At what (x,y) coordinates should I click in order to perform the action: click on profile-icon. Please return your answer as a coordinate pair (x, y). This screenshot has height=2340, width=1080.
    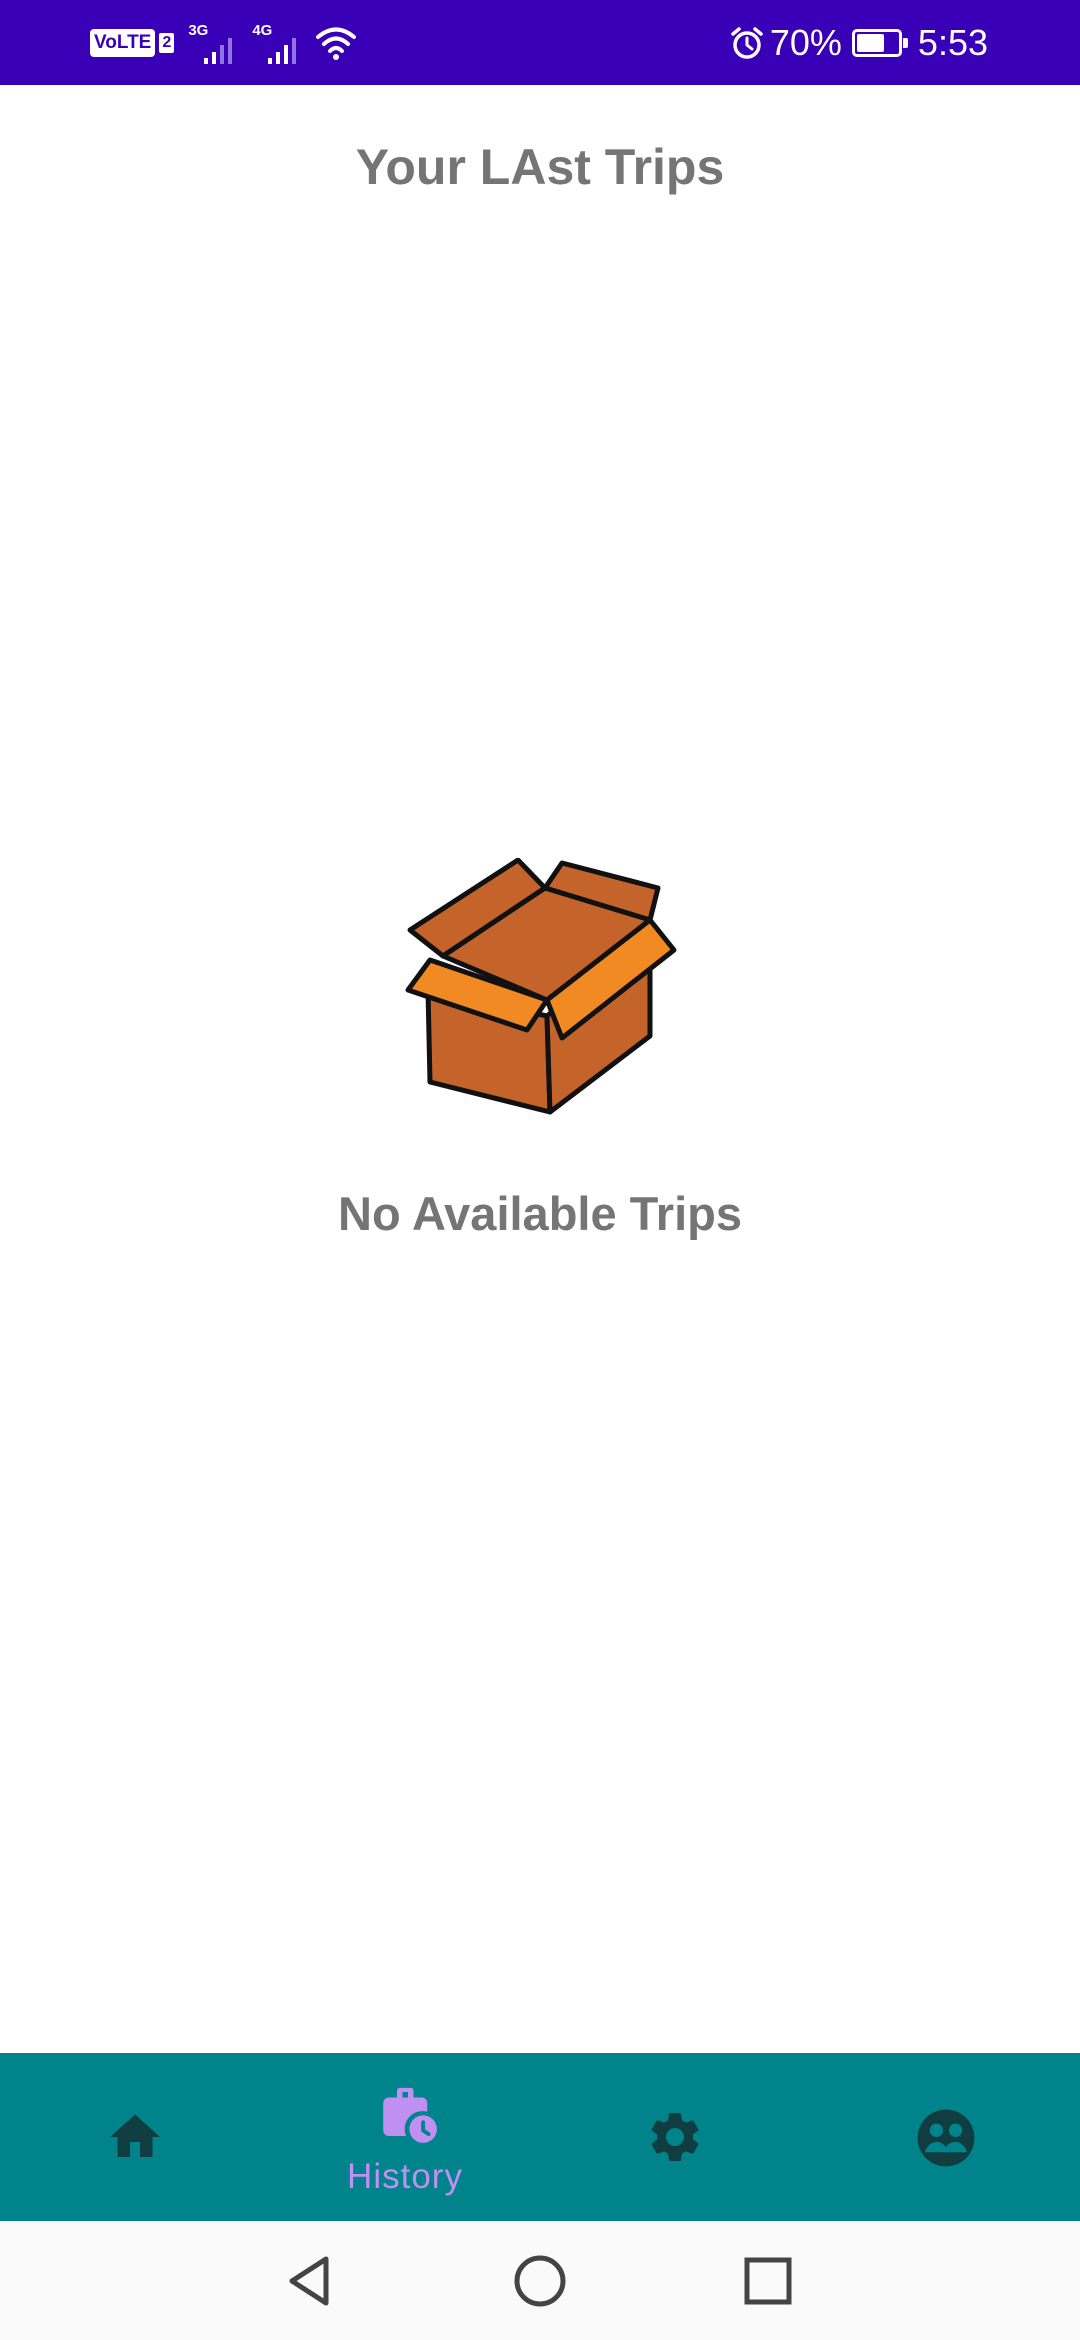
    Looking at the image, I should click on (946, 2138).